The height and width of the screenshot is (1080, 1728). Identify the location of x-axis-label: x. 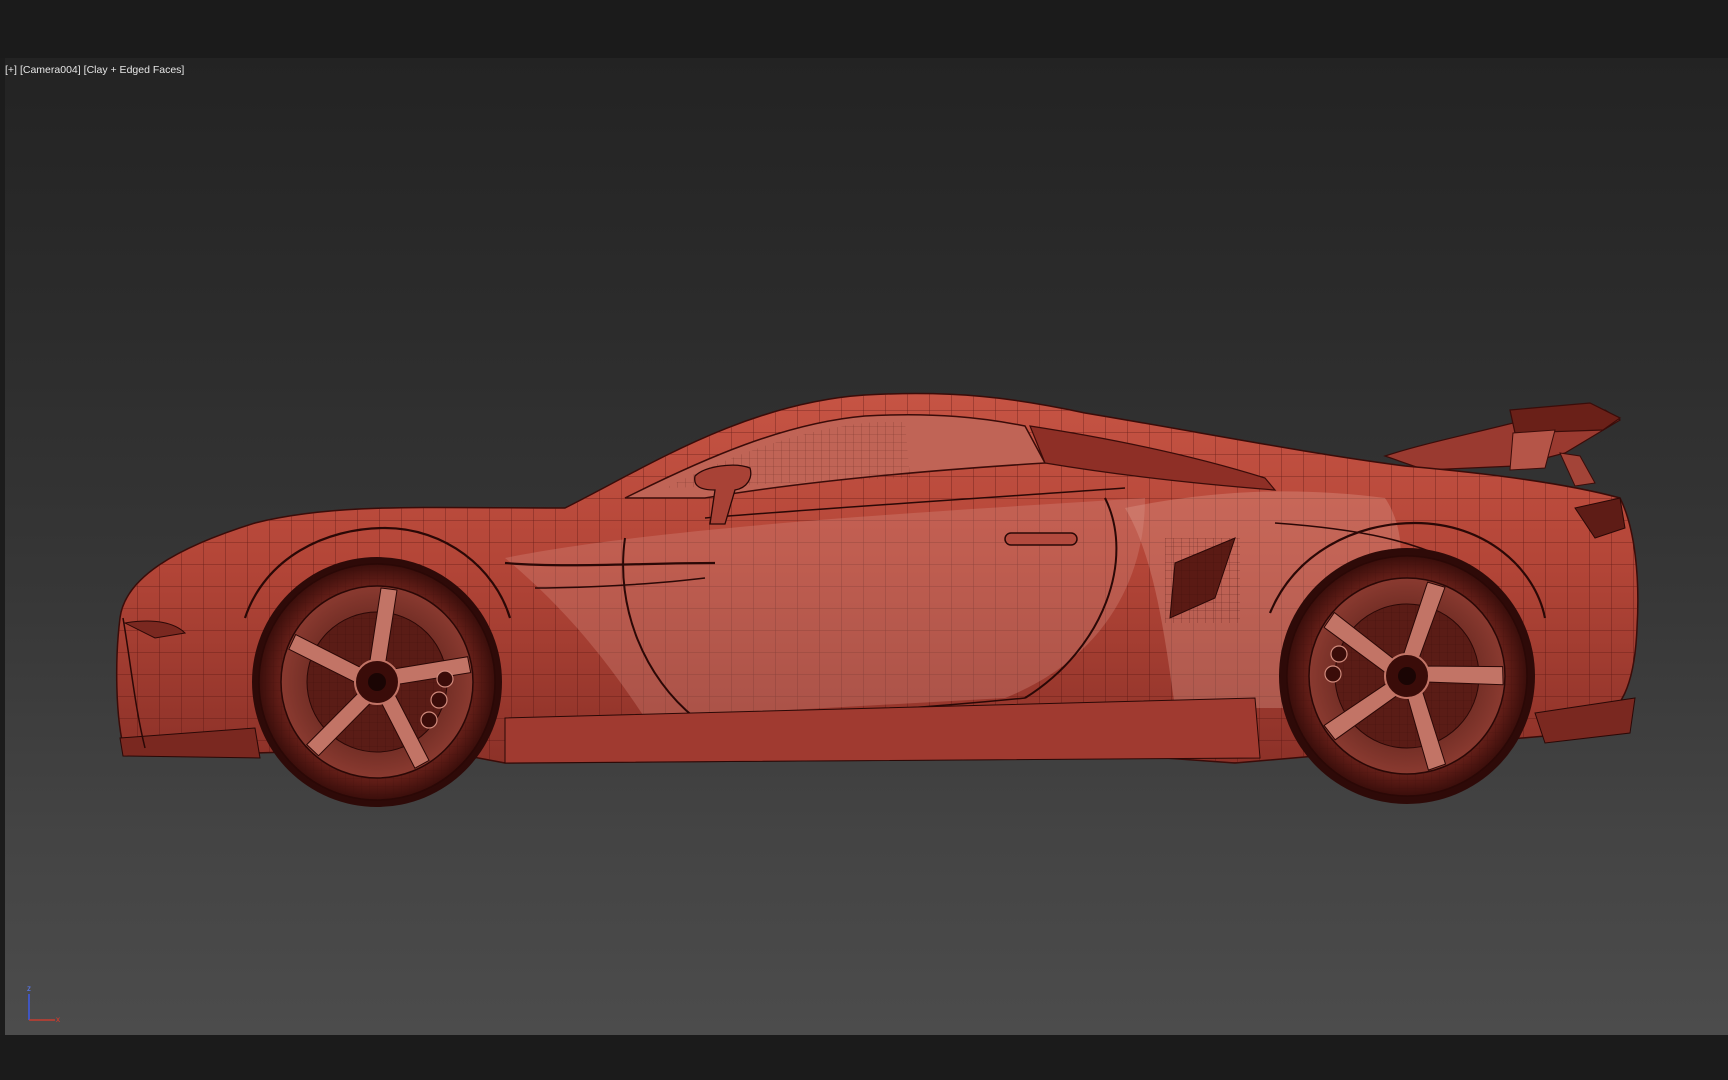
(58, 1019).